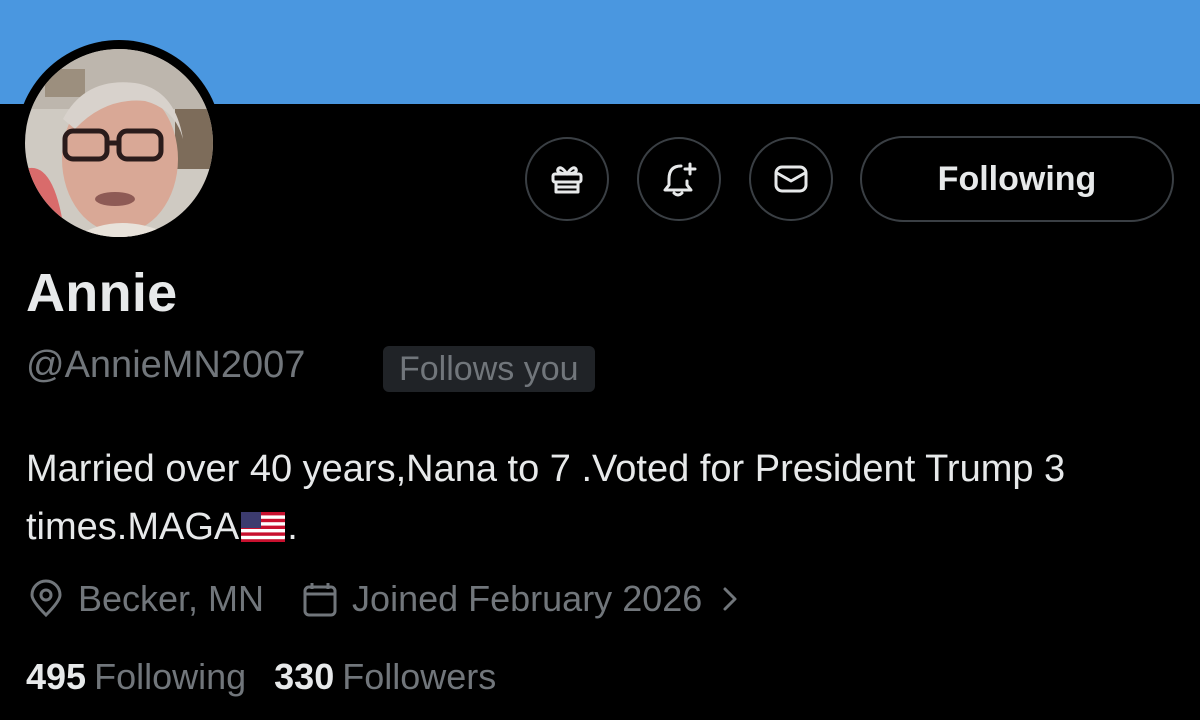 The height and width of the screenshot is (720, 1200). I want to click on avatar, so click(119, 143).